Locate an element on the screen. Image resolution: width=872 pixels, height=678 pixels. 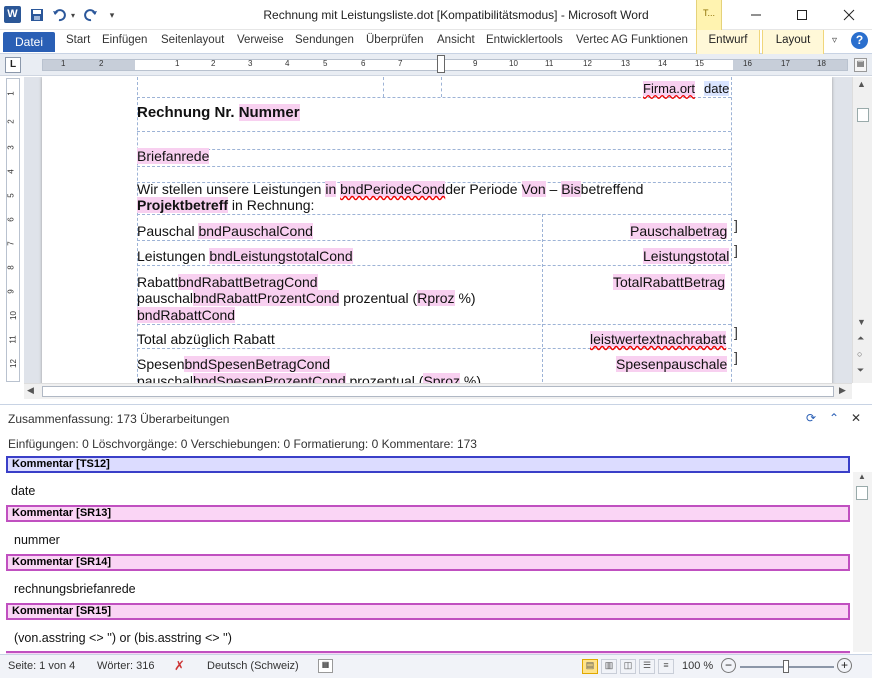
tab-entwicklertools: Entwicklertools is located at coordinates (524, 40).